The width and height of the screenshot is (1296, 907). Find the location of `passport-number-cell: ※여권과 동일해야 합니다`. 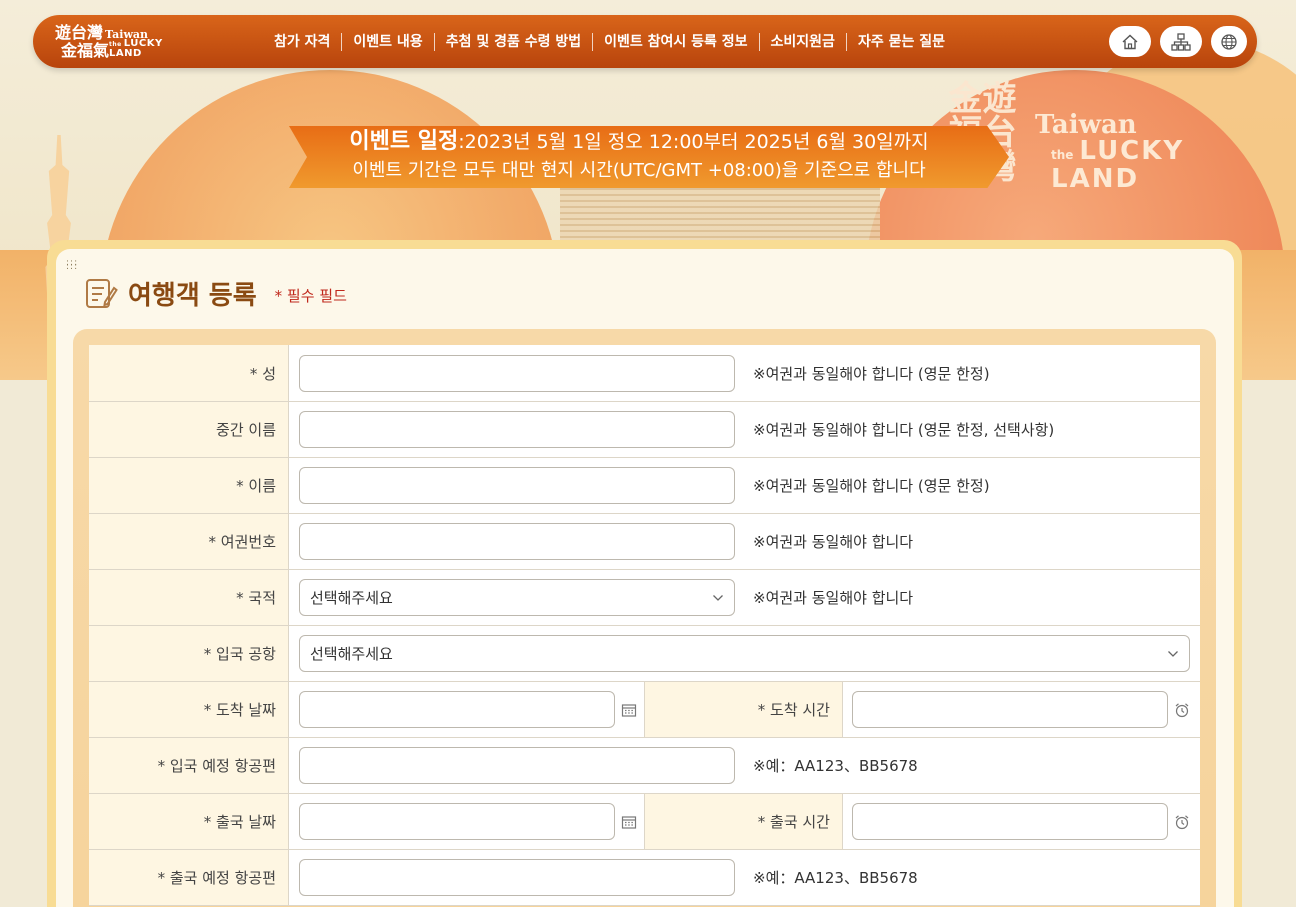

passport-number-cell: ※여권과 동일해야 합니다 is located at coordinates (744, 541).